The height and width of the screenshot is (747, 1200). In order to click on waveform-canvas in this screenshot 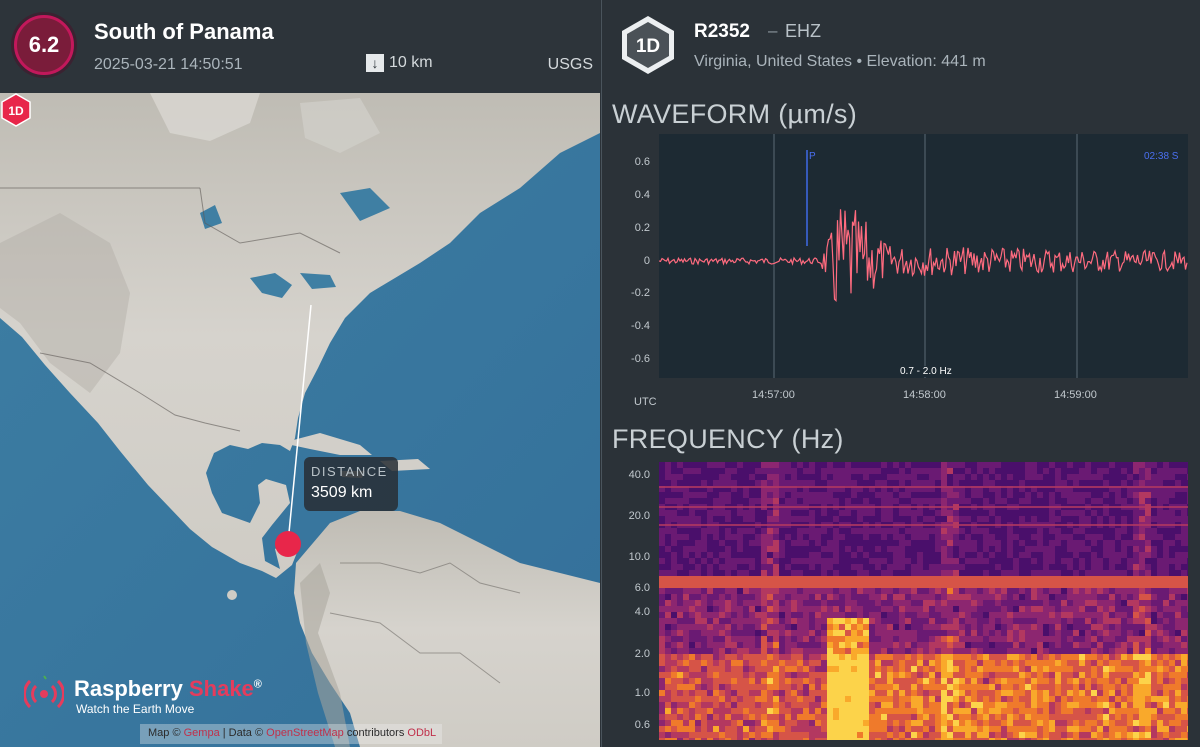, I will do `click(923, 256)`.